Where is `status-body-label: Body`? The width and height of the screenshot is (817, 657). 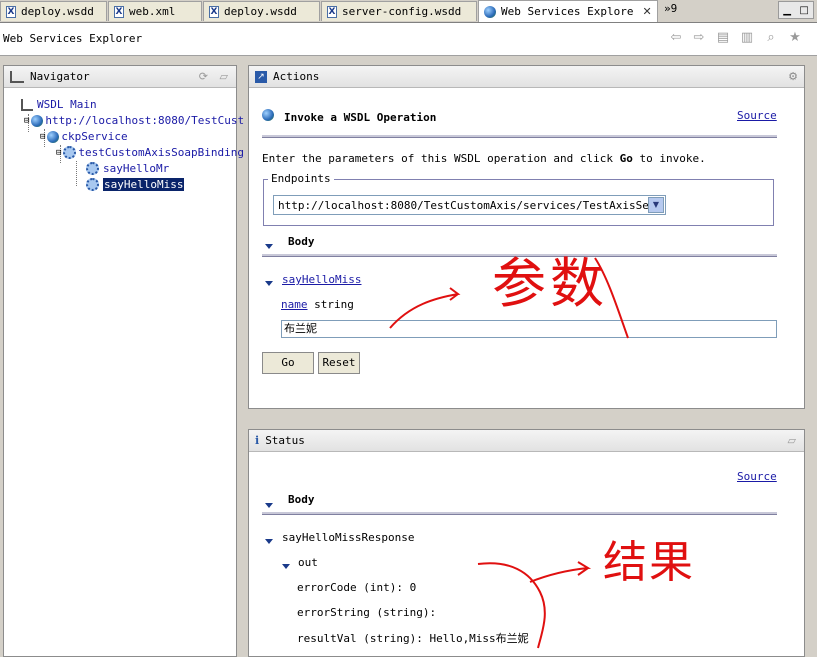 status-body-label: Body is located at coordinates (301, 499).